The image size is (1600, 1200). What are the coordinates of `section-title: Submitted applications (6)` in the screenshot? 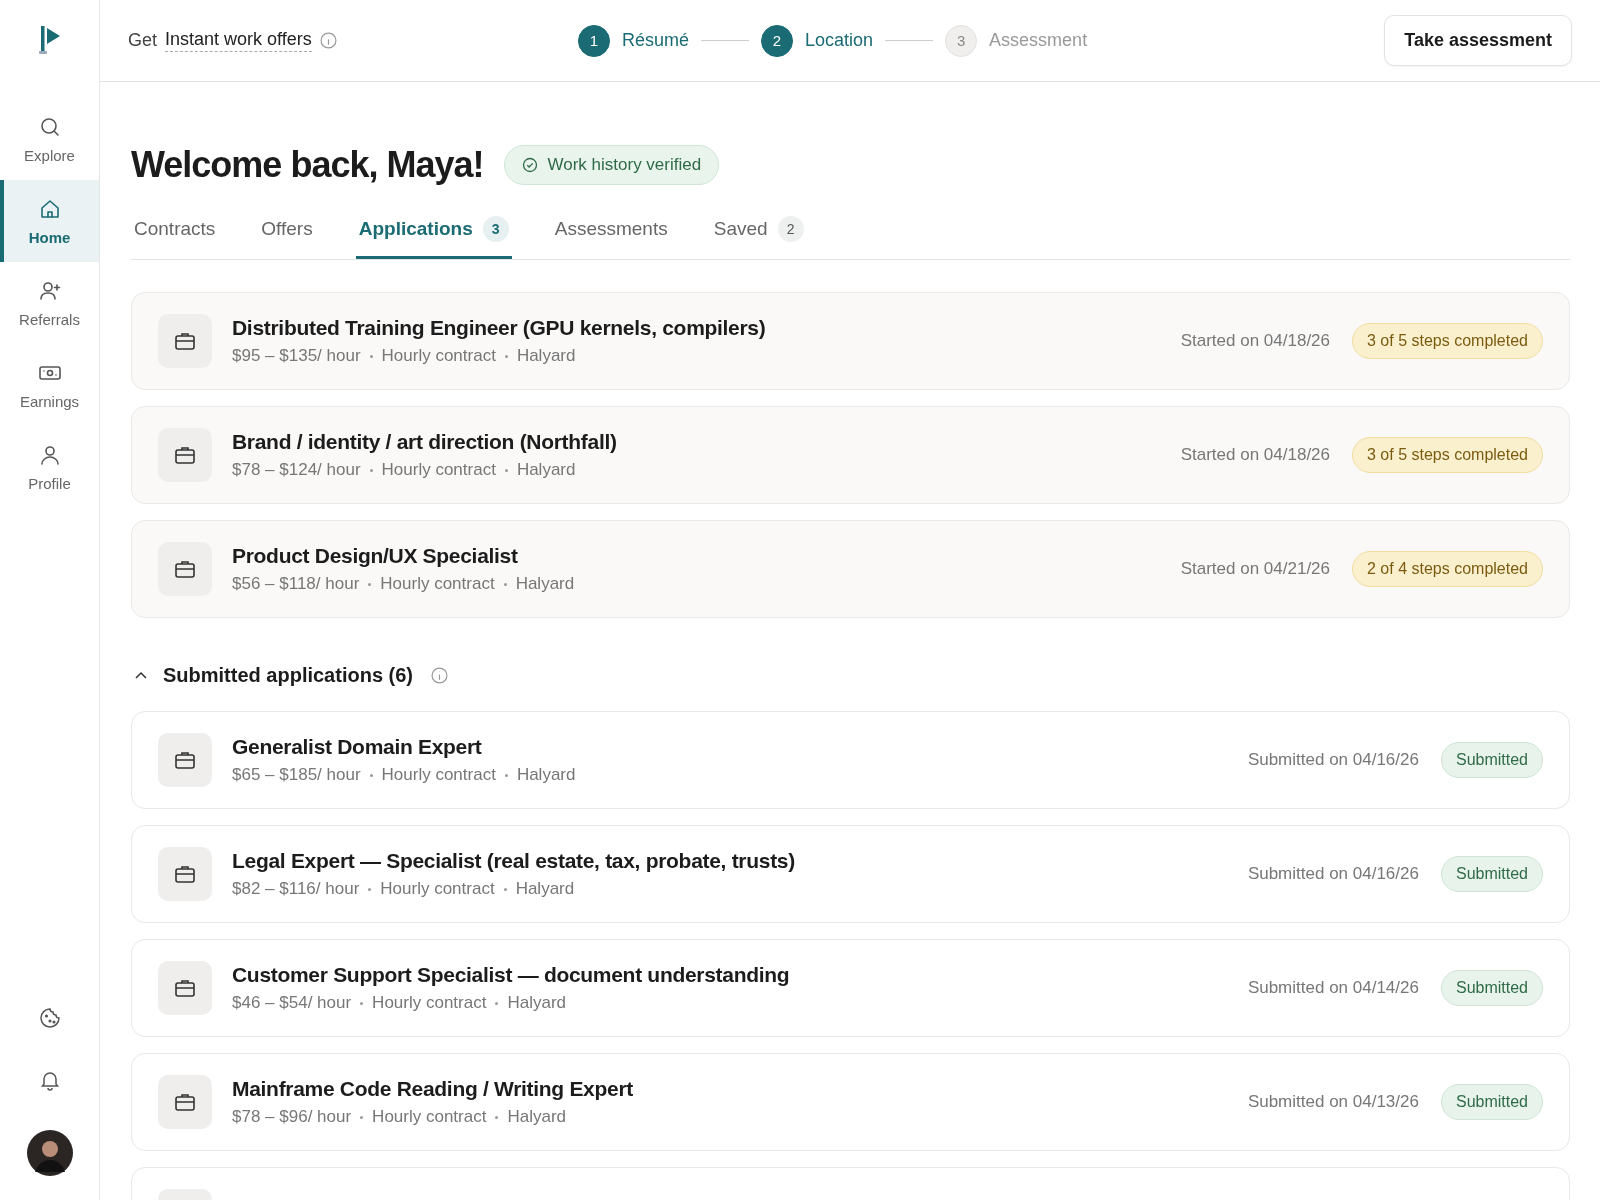 It's located at (288, 675).